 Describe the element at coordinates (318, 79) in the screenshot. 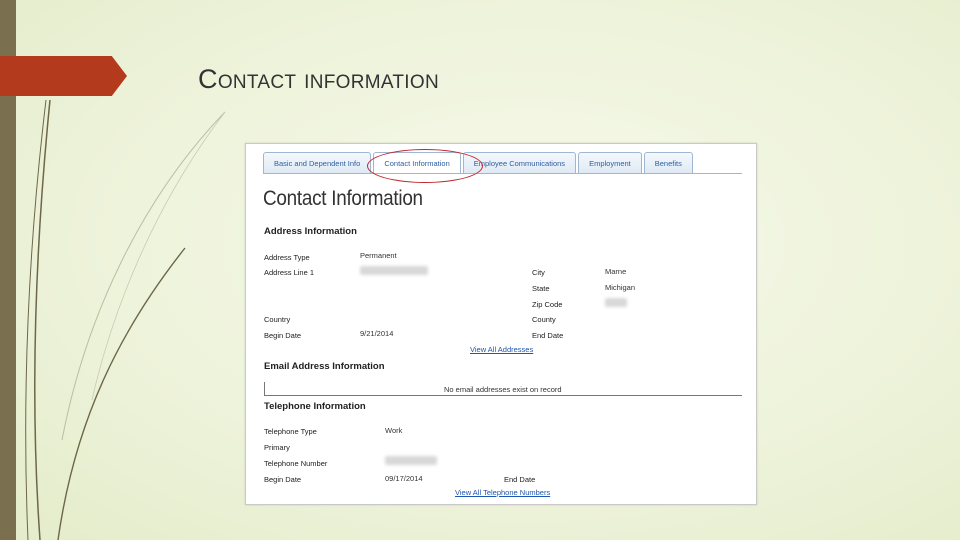

I see `slide-title: Contact Information` at that location.